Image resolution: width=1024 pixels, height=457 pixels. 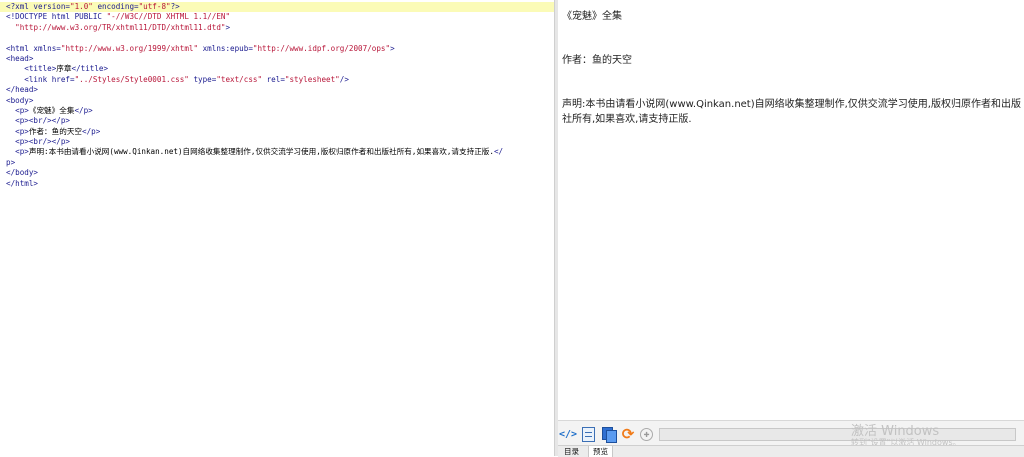 What do you see at coordinates (277, 101) in the screenshot?
I see `code-line: <body>` at bounding box center [277, 101].